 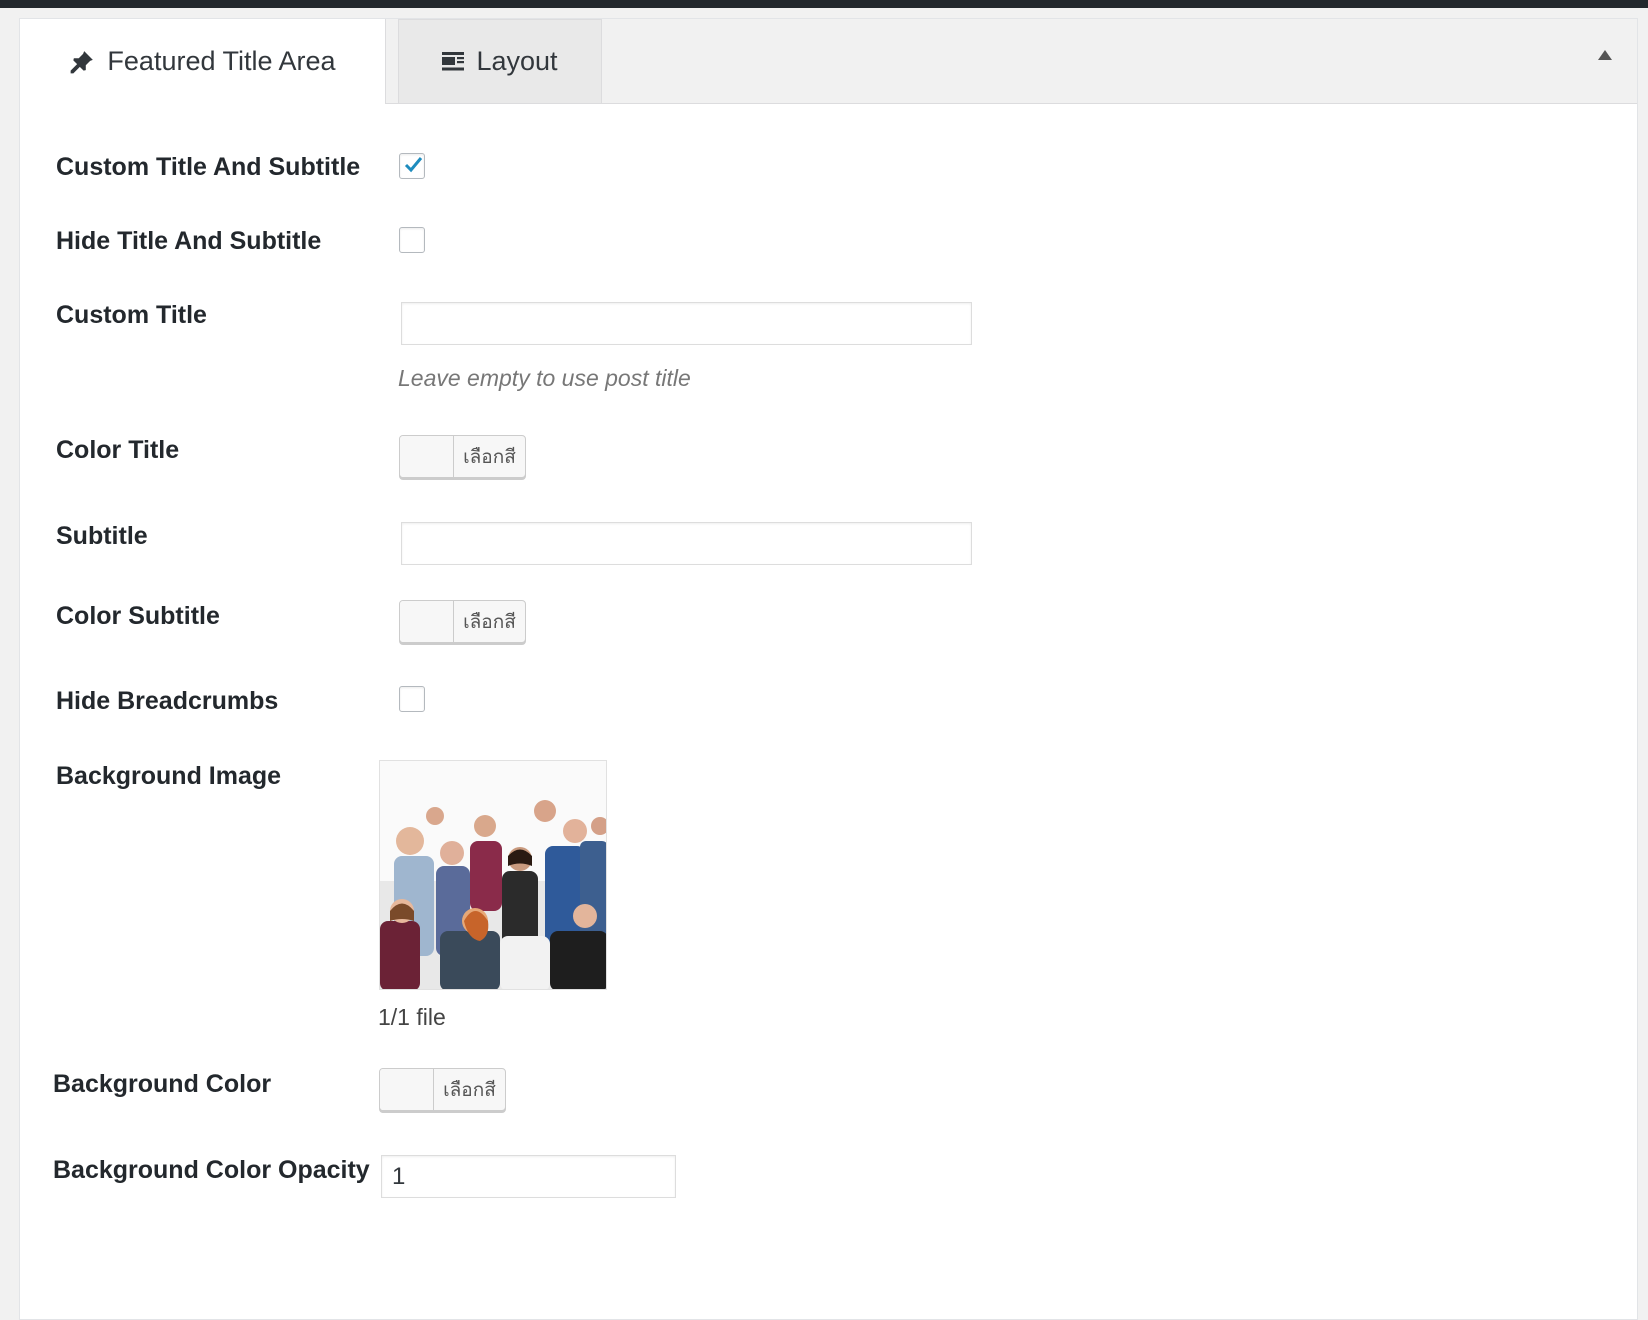 I want to click on color-subtitle-label: Color Subtitle, so click(x=138, y=616).